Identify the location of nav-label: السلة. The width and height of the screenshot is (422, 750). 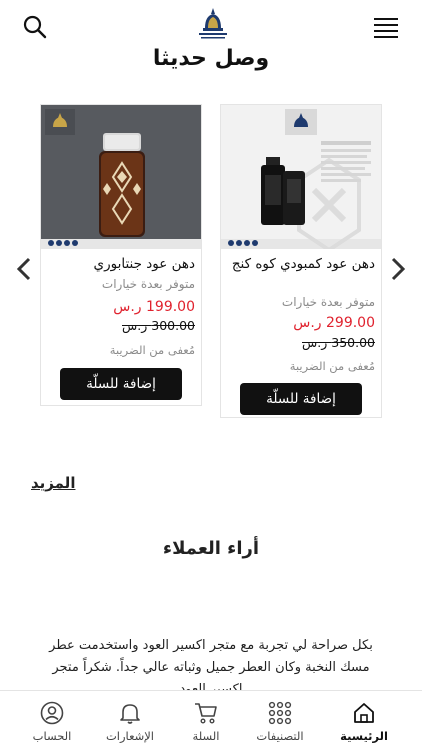
(206, 736).